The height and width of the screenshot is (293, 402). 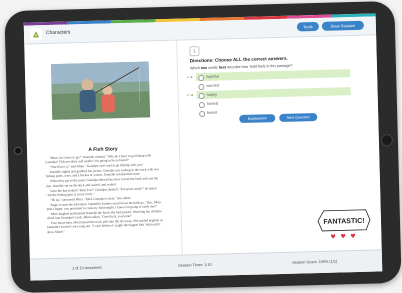 What do you see at coordinates (387, 140) in the screenshot?
I see `home-button` at bounding box center [387, 140].